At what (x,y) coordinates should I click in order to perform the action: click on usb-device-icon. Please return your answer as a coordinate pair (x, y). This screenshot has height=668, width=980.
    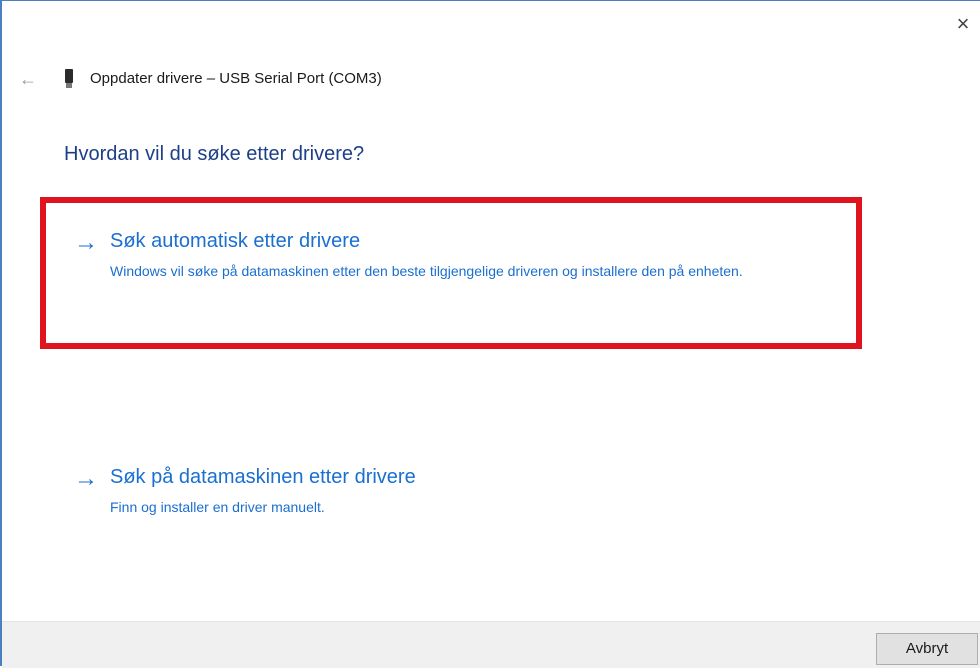
    Looking at the image, I should click on (69, 79).